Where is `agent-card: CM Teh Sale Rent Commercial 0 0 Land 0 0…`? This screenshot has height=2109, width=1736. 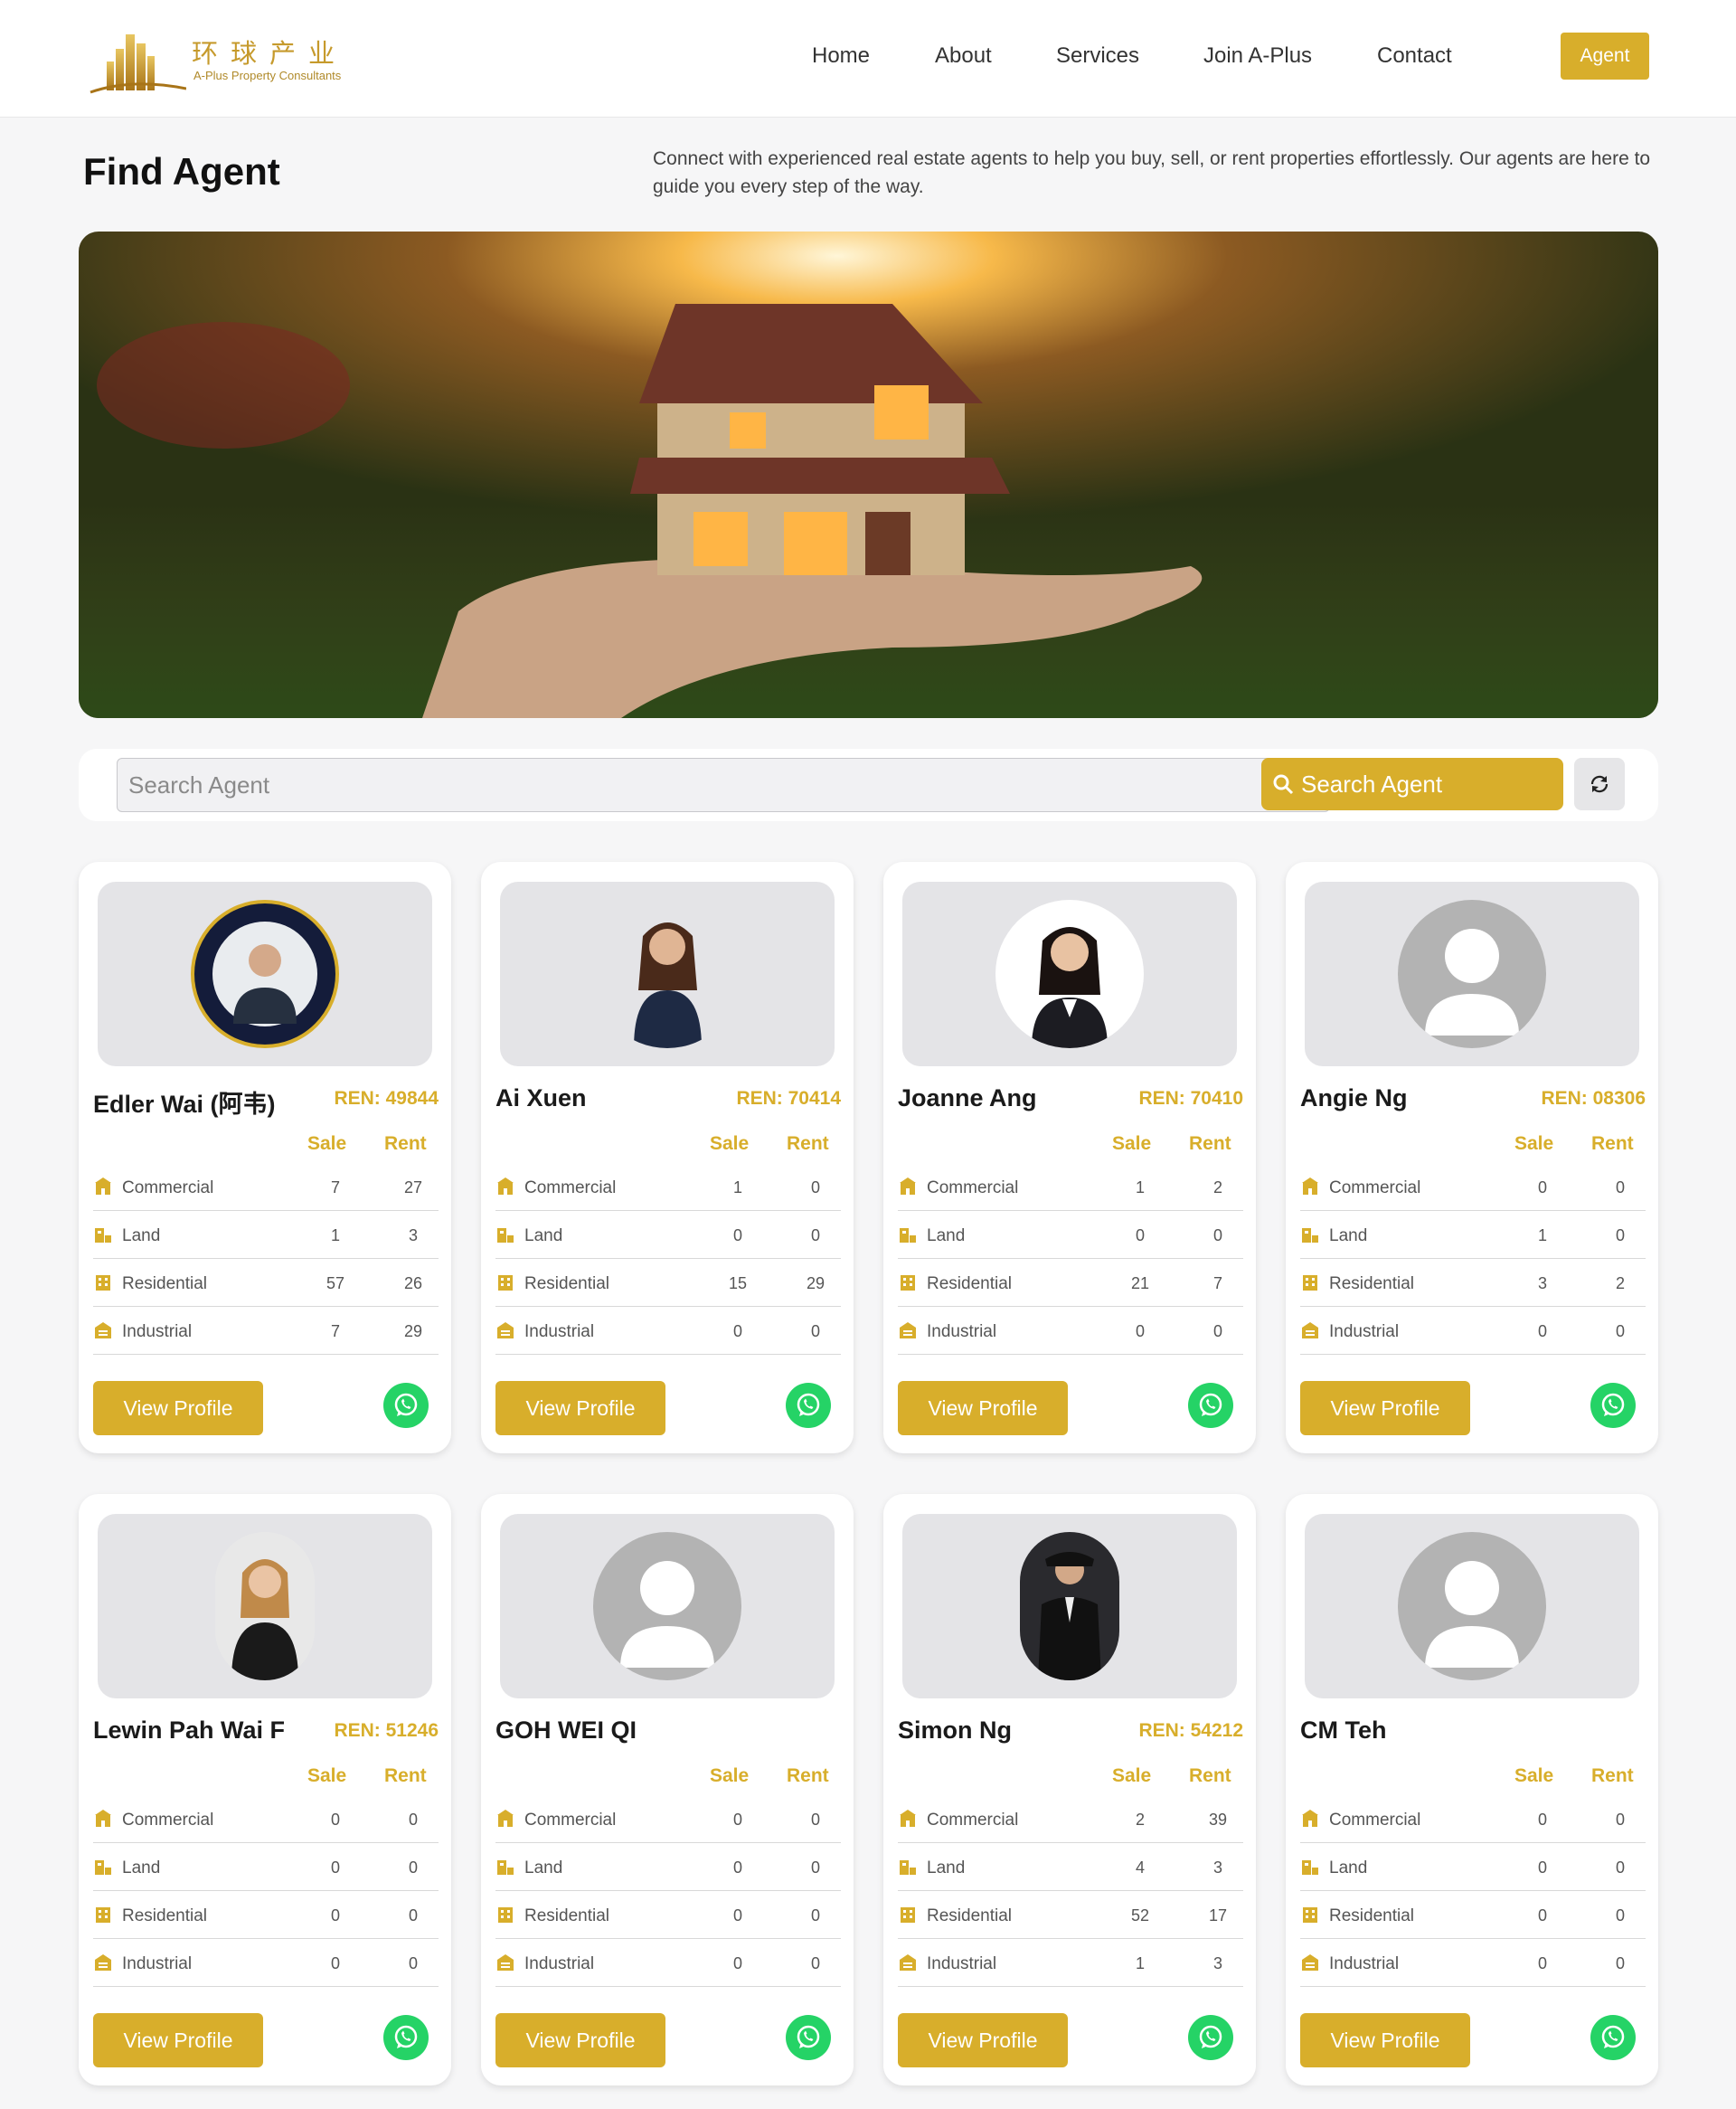 agent-card: CM Teh Sale Rent Commercial 0 0 Land 0 0… is located at coordinates (1472, 1790).